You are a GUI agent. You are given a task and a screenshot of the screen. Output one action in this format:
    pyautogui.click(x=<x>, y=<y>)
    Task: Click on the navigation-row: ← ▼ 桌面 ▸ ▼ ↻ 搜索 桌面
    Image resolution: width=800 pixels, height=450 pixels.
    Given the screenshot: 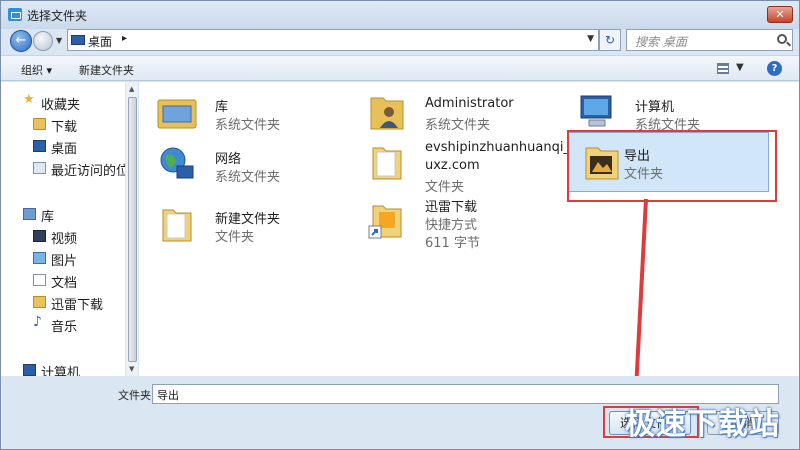 What is the action you would take?
    pyautogui.click(x=400, y=41)
    